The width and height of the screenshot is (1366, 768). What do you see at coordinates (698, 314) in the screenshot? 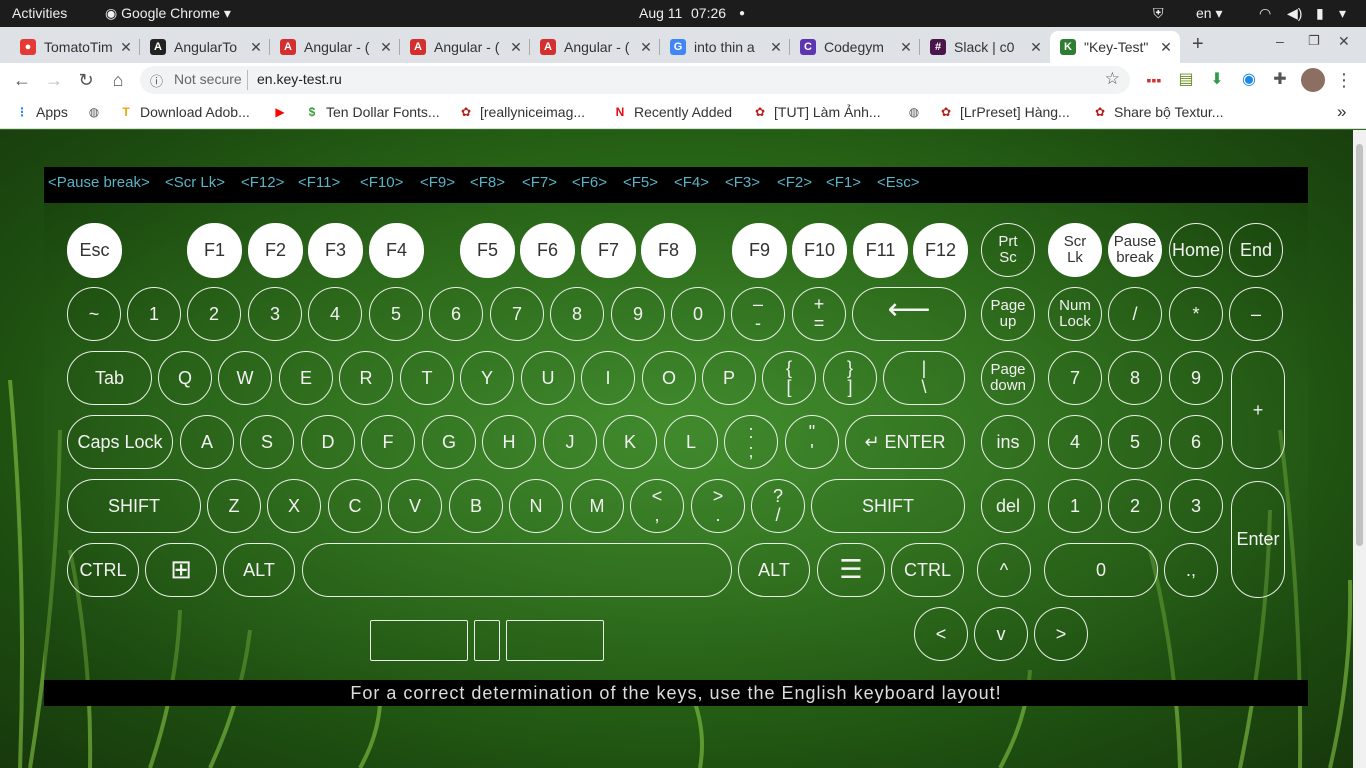
I see `k0-key: 0` at bounding box center [698, 314].